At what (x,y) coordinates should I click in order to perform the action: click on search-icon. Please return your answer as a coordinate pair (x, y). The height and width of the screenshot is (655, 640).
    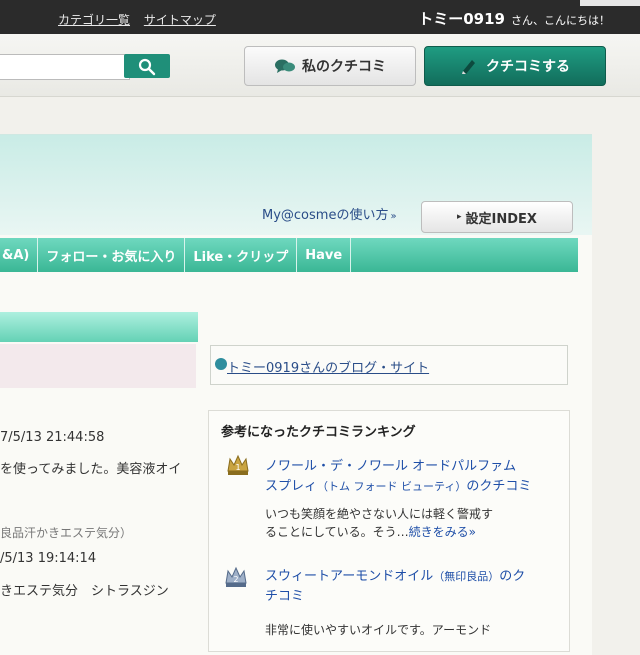
    Looking at the image, I should click on (147, 67).